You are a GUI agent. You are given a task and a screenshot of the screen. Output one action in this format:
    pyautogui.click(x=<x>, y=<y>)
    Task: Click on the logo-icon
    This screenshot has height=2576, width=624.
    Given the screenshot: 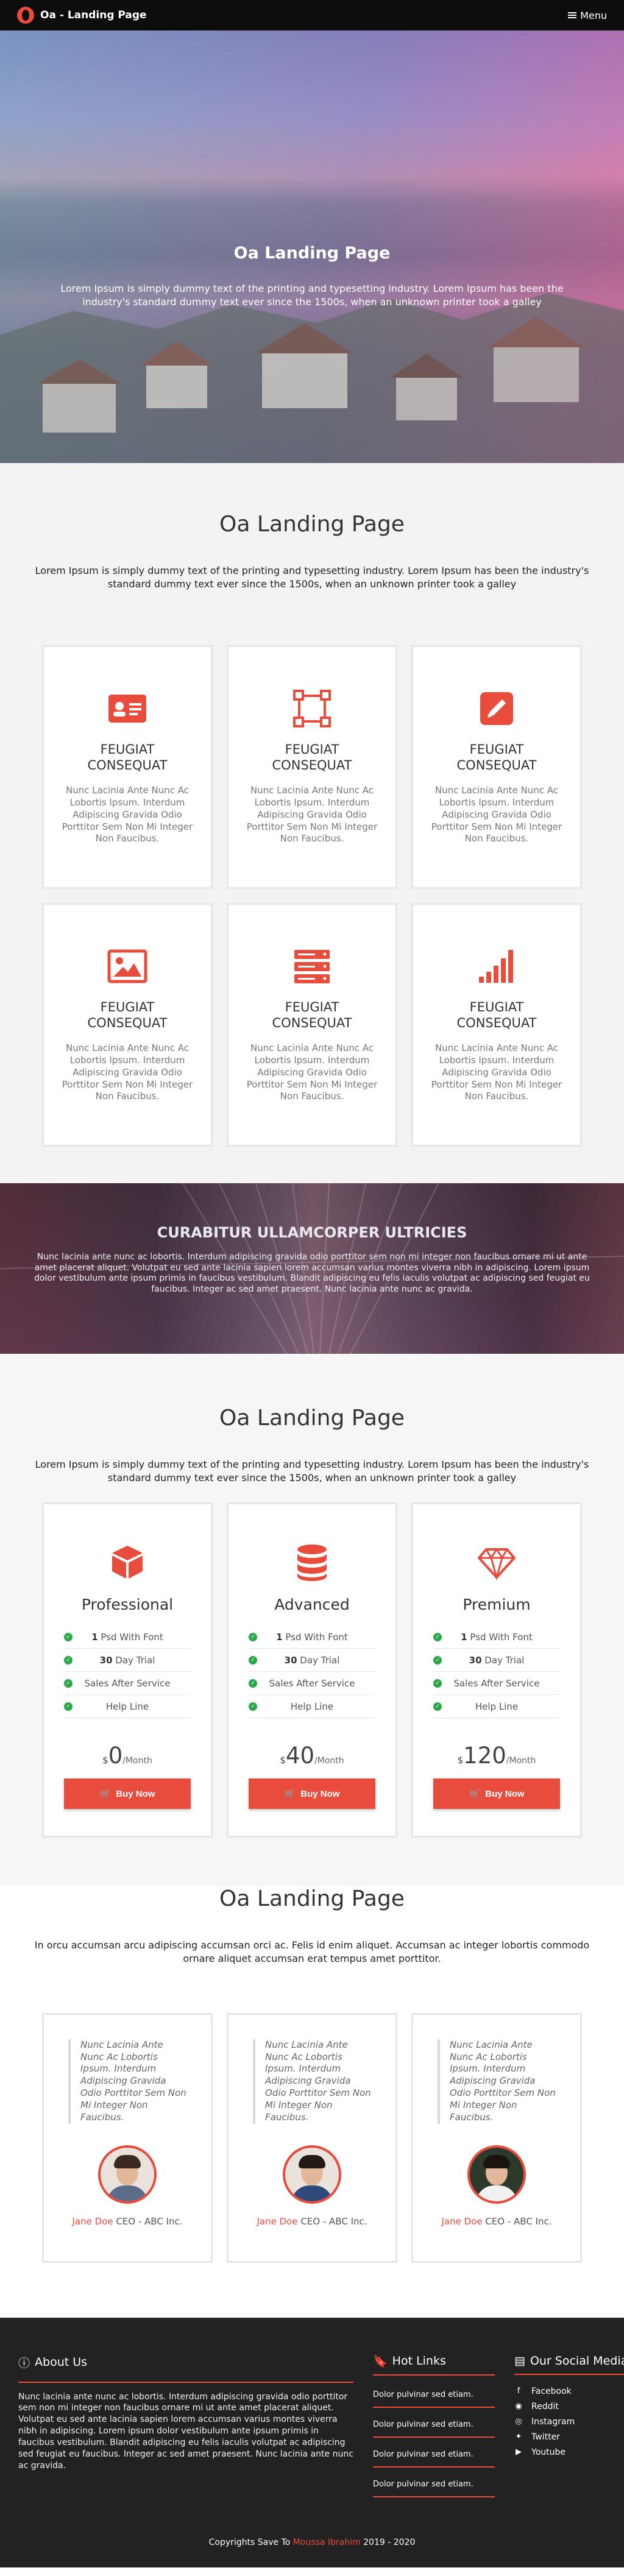 What is the action you would take?
    pyautogui.click(x=25, y=15)
    